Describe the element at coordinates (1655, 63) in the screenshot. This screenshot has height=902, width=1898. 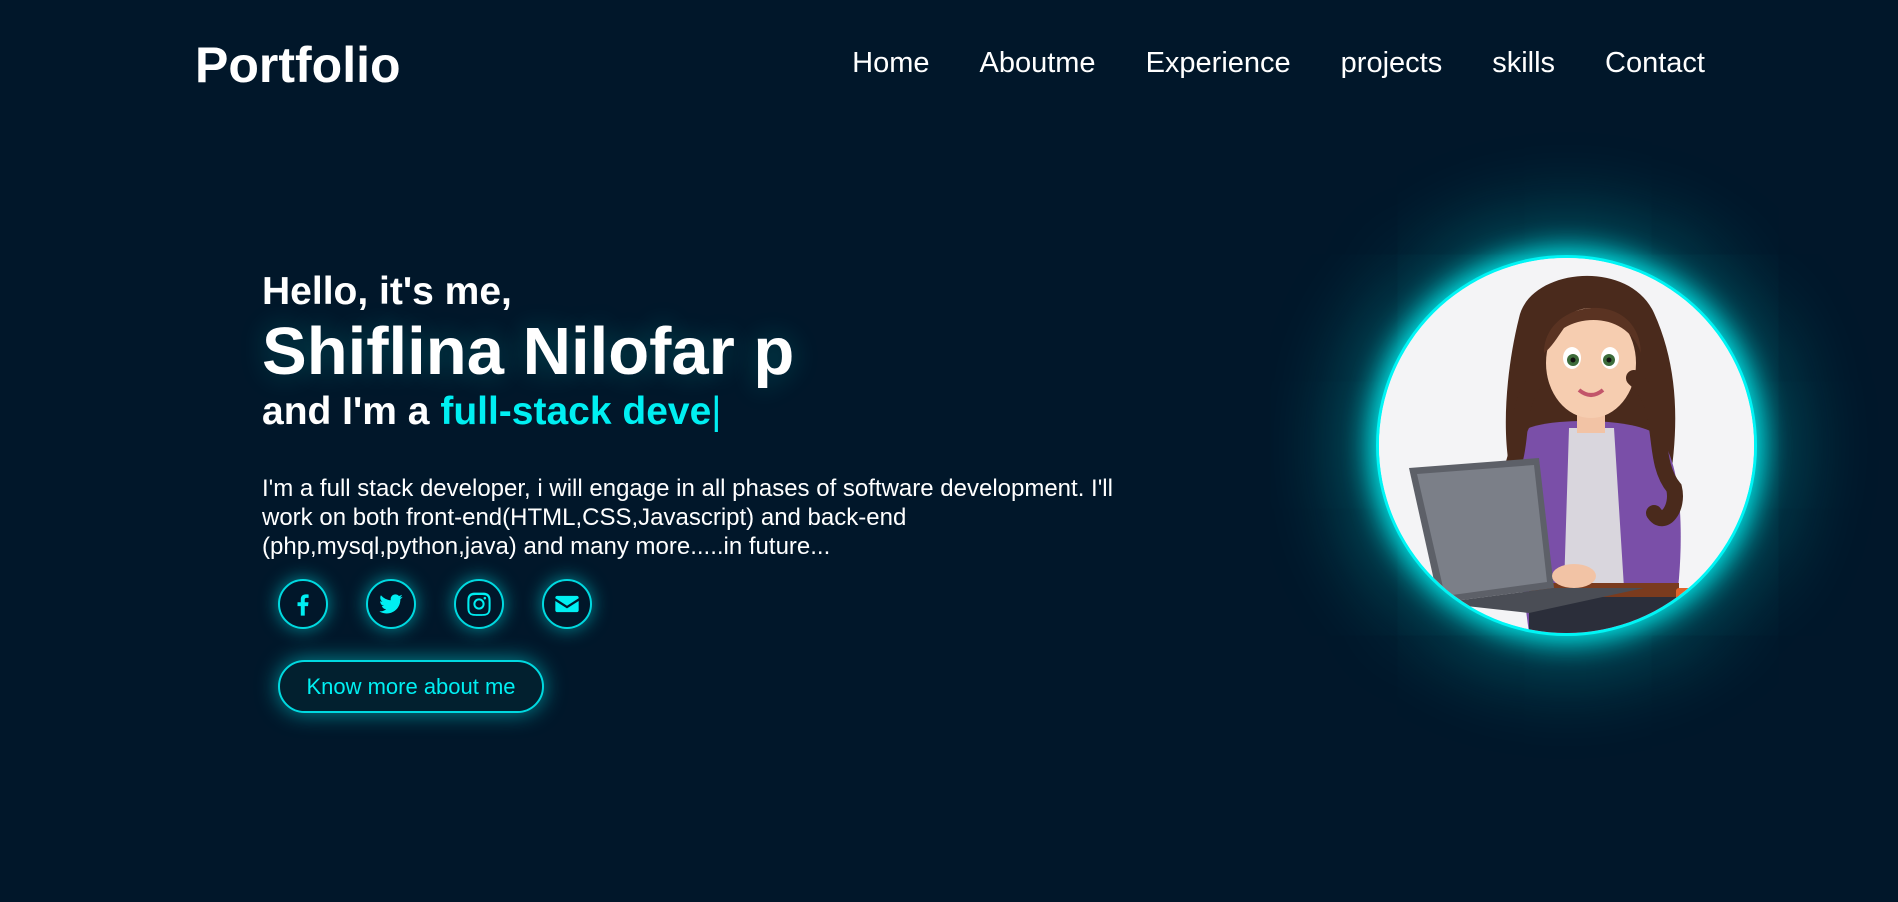
I see `nav-contact: Contact` at that location.